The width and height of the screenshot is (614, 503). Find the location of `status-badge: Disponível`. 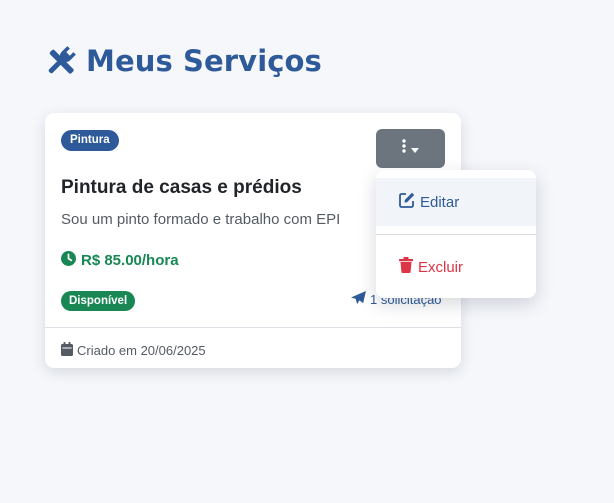

status-badge: Disponível is located at coordinates (98, 301).